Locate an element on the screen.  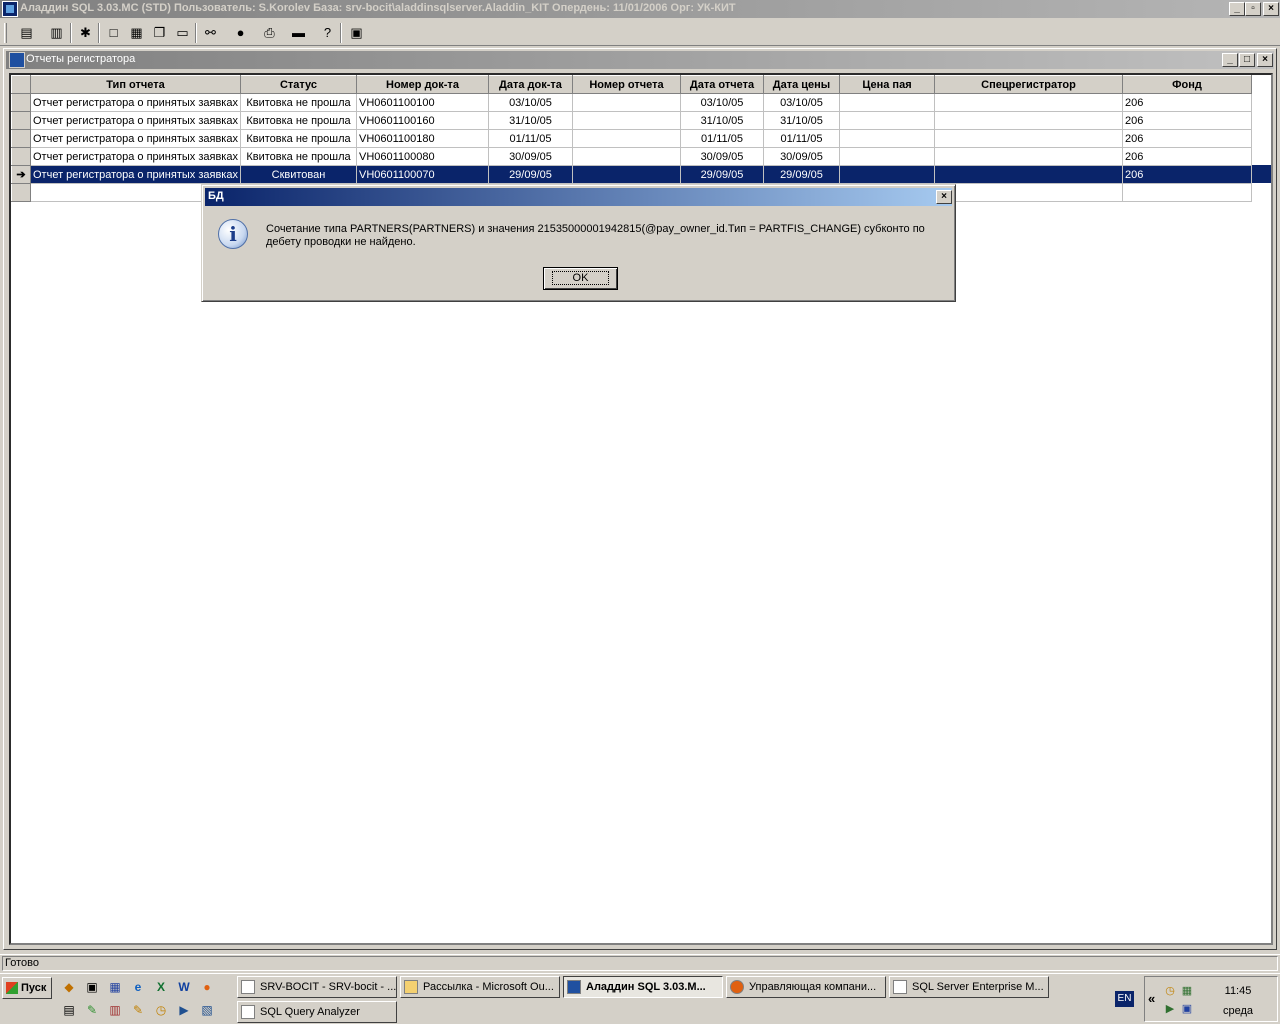
quicklaunch-14-icon: ▧ is located at coordinates (207, 1010).